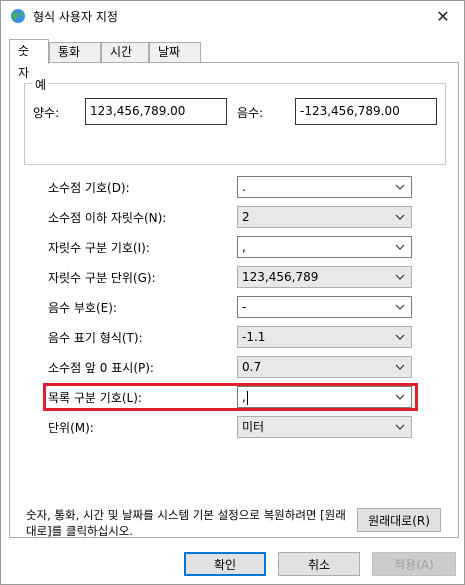  What do you see at coordinates (95, 338) in the screenshot?
I see `negative-format-label: 음수 표기 형식(T):` at bounding box center [95, 338].